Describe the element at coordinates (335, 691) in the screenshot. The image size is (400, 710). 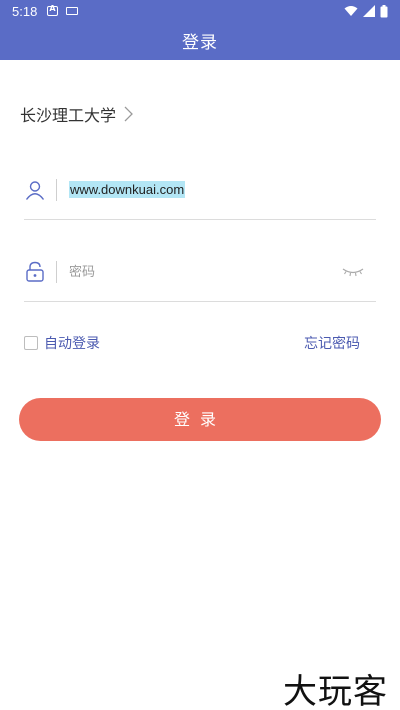
I see `watermark: 大玩客` at that location.